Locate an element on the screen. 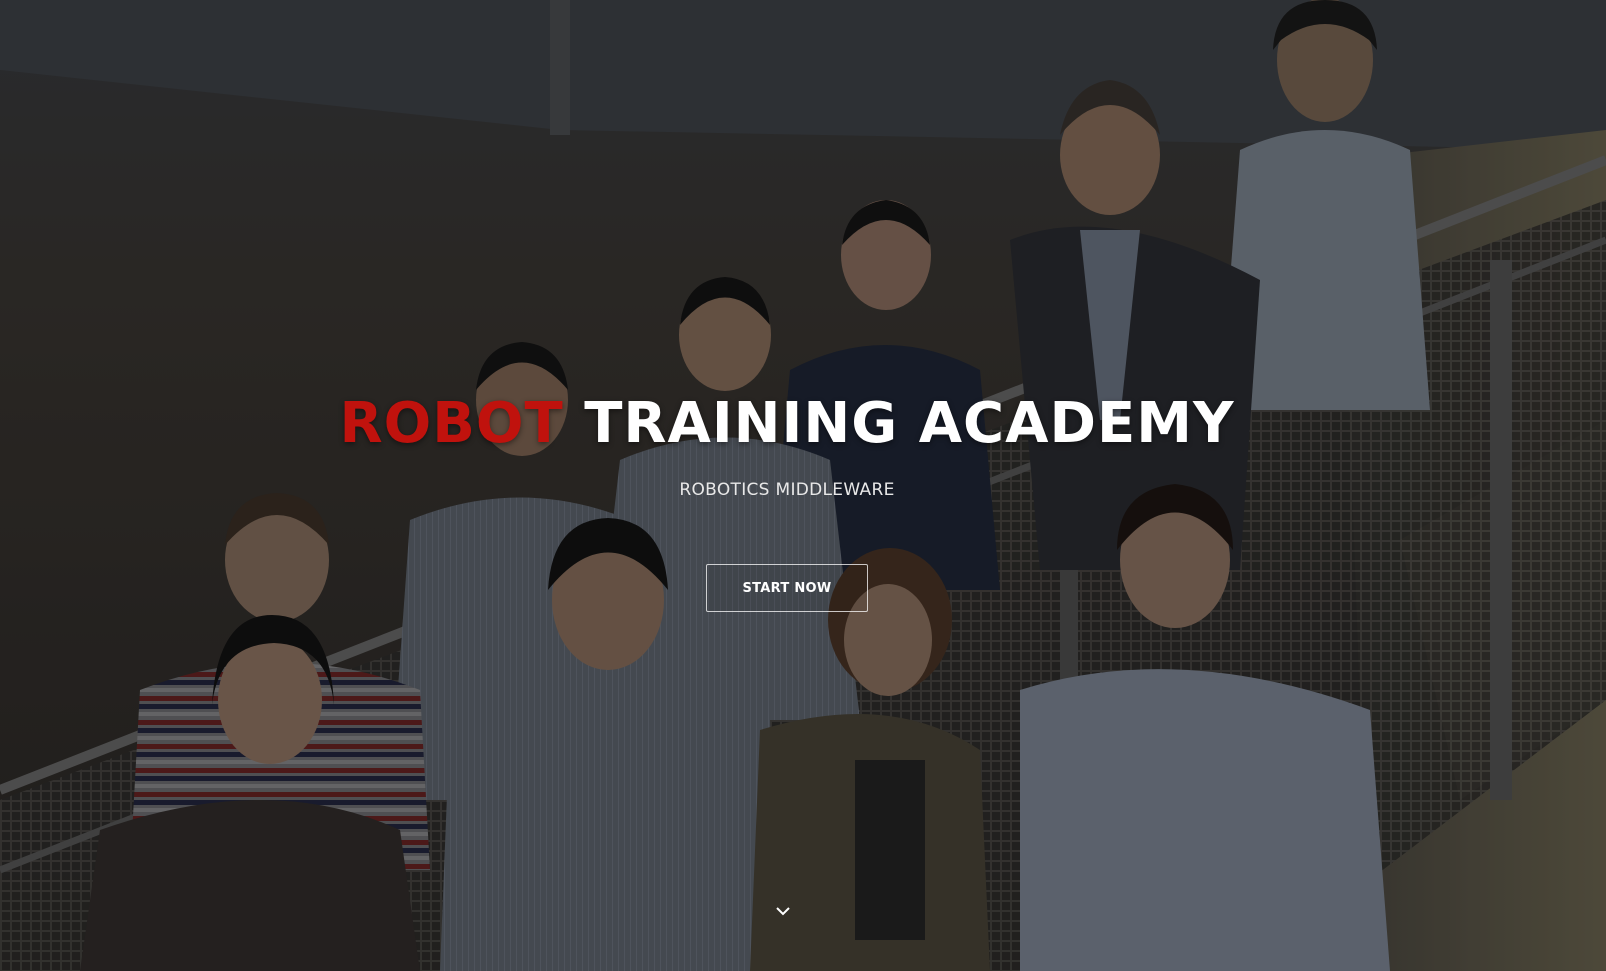  scroll-down-button is located at coordinates (783, 911).